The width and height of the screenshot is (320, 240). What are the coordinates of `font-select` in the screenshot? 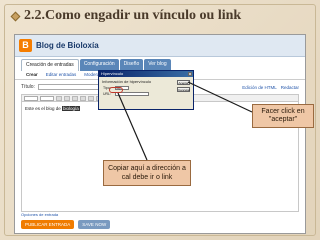 It's located at (31, 98).